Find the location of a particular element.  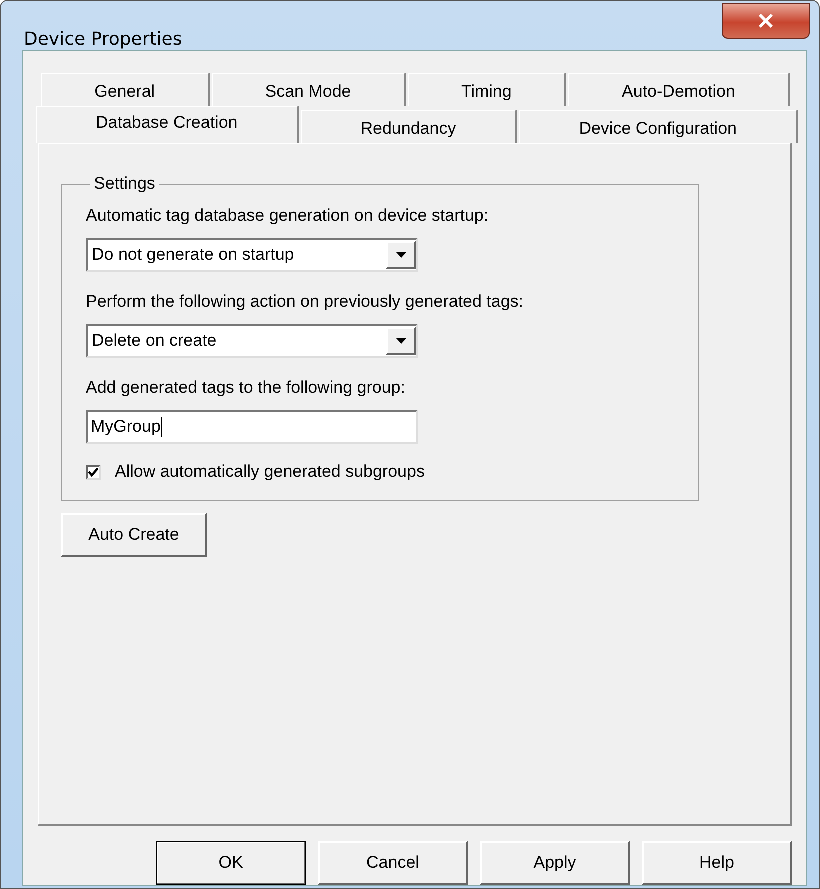

close-icon is located at coordinates (766, 21).